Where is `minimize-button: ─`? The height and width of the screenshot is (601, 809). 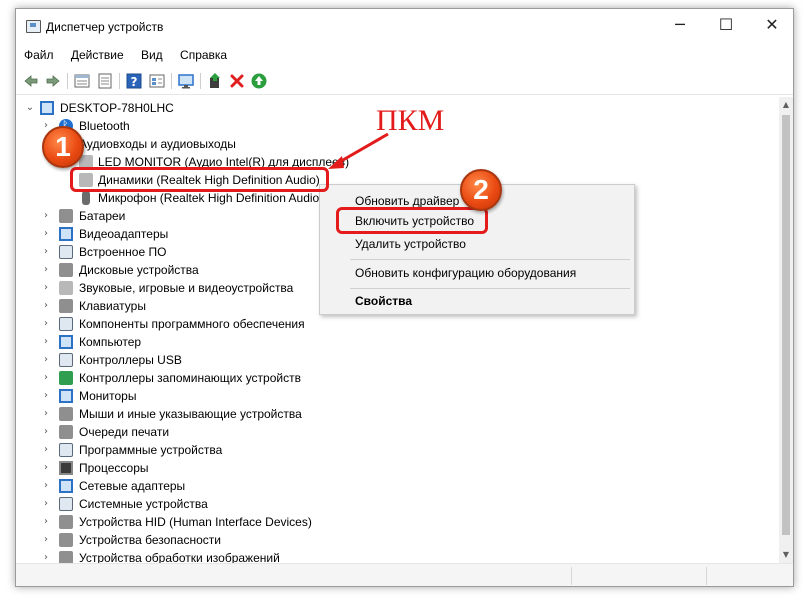
minimize-button: ─ is located at coordinates (680, 25).